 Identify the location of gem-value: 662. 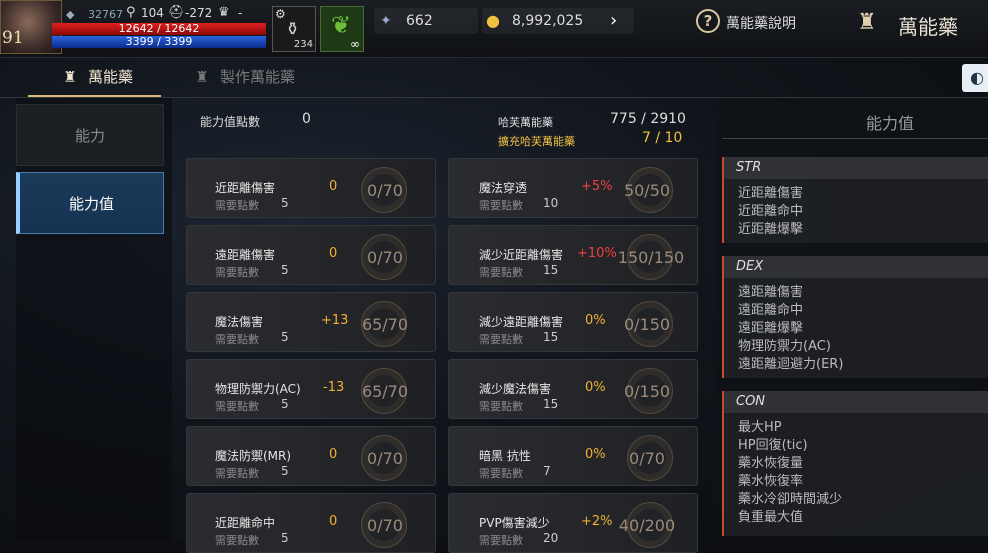
(419, 21).